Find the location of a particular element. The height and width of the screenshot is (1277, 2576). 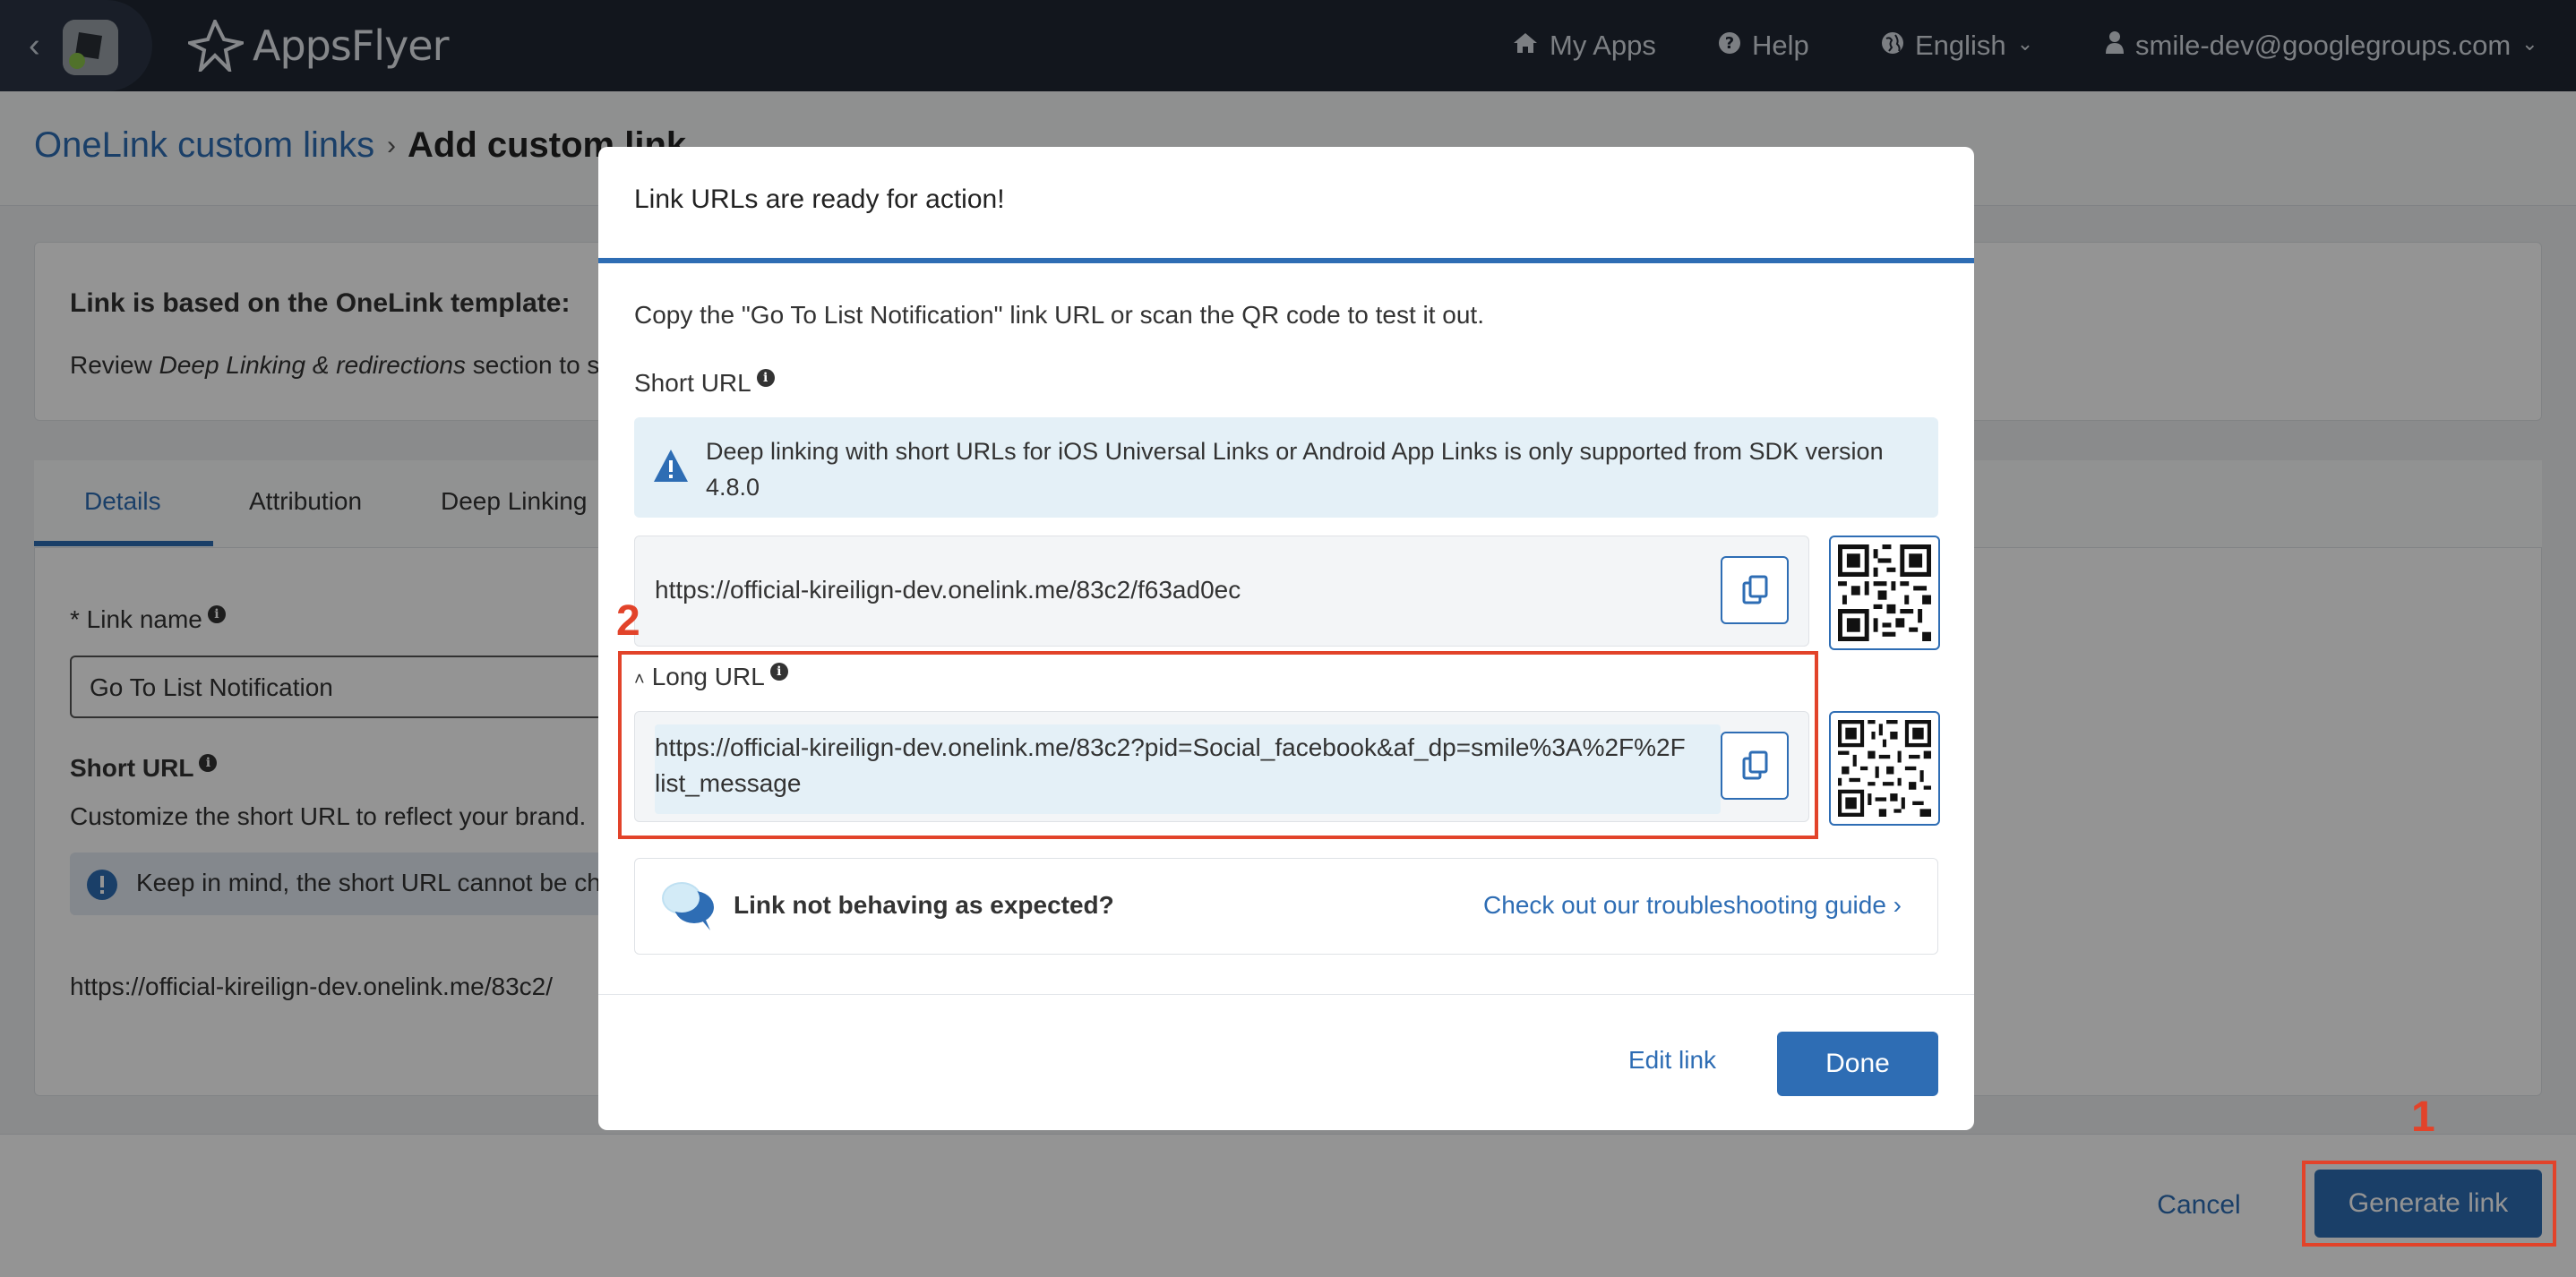

troubleshooting-guide-link: Check out our troubleshooting guide › is located at coordinates (1692, 906).